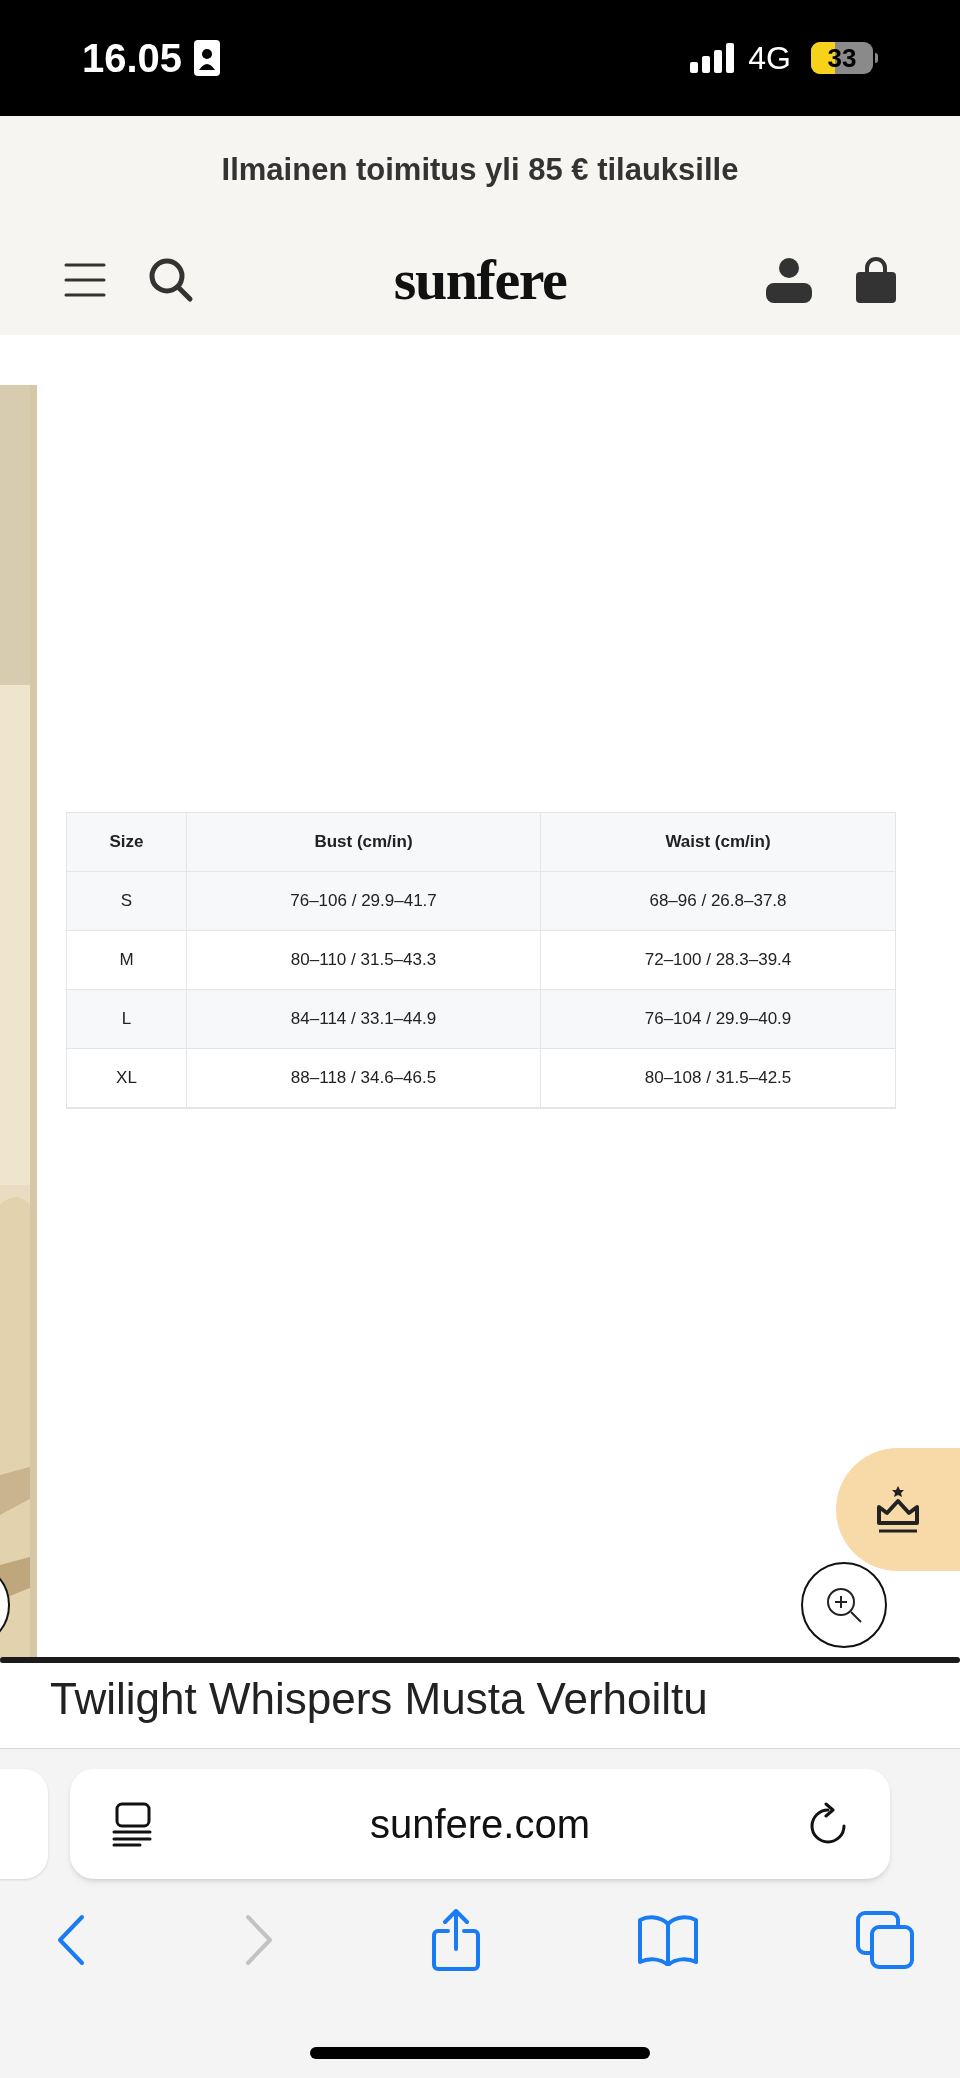 The image size is (960, 2078). What do you see at coordinates (713, 58) in the screenshot?
I see `signal-icon` at bounding box center [713, 58].